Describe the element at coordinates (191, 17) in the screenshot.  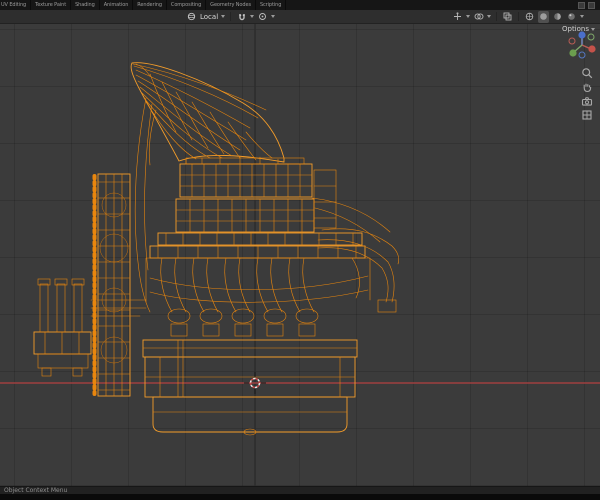
I see `orientation-globe-icon` at that location.